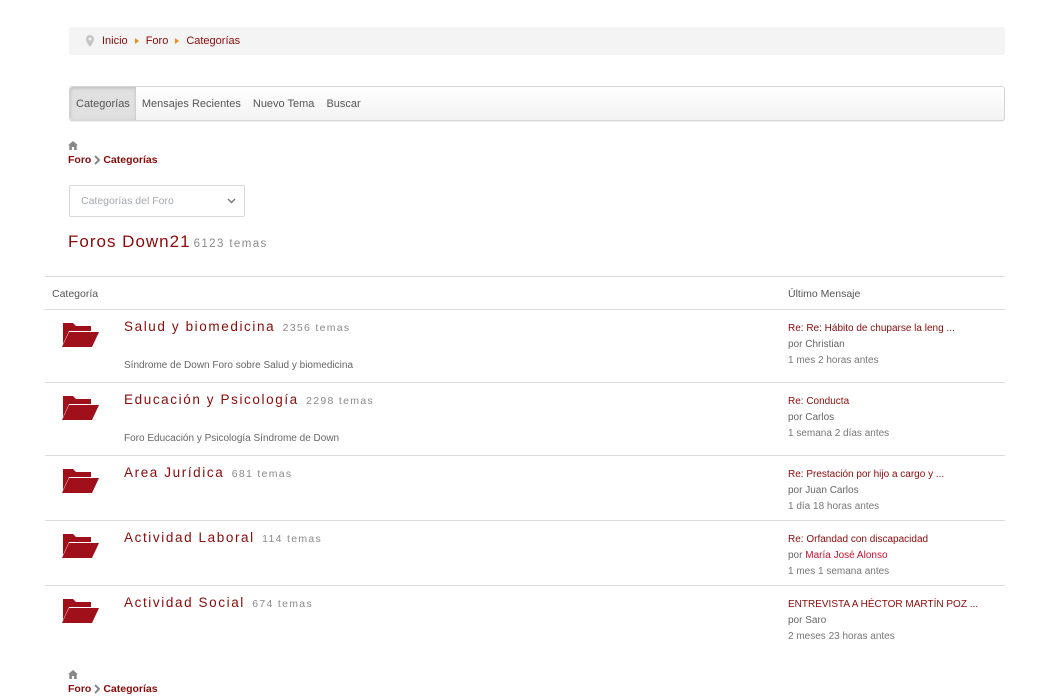 The height and width of the screenshot is (700, 1061). I want to click on category-name: Educación y Psicología 2298 temas, so click(249, 399).